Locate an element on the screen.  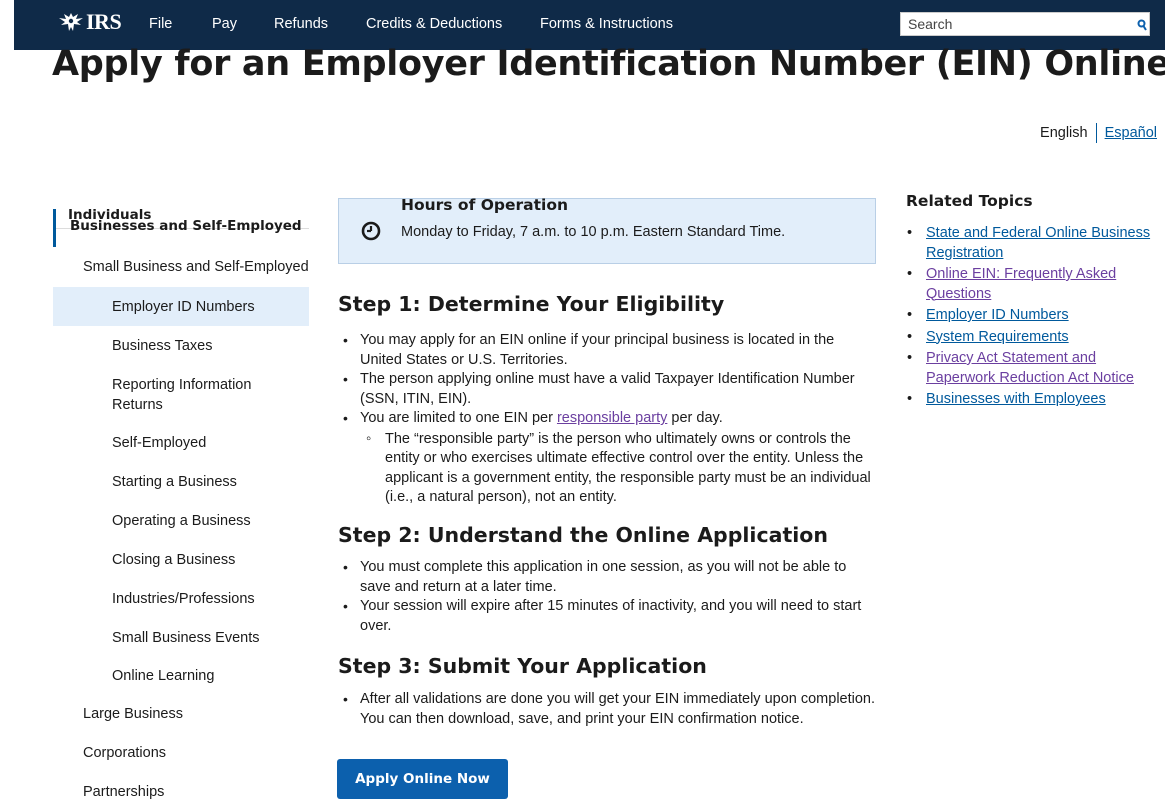
list-item: System Requirements is located at coordinates (1032, 338).